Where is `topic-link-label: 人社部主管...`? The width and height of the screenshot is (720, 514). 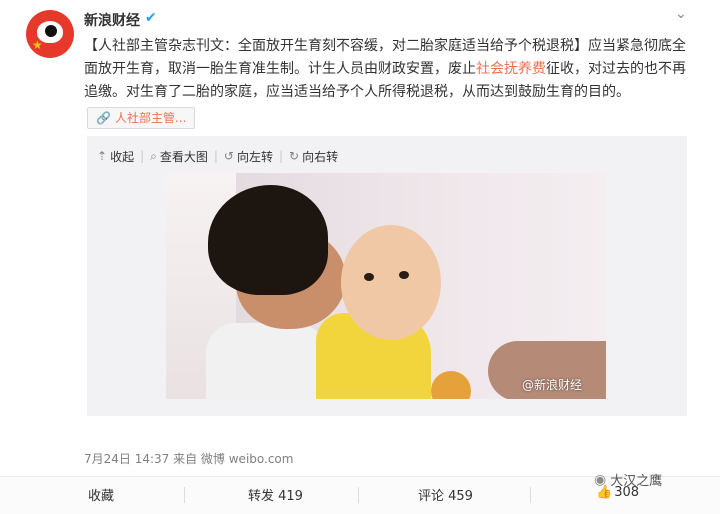 topic-link-label: 人社部主管... is located at coordinates (150, 118).